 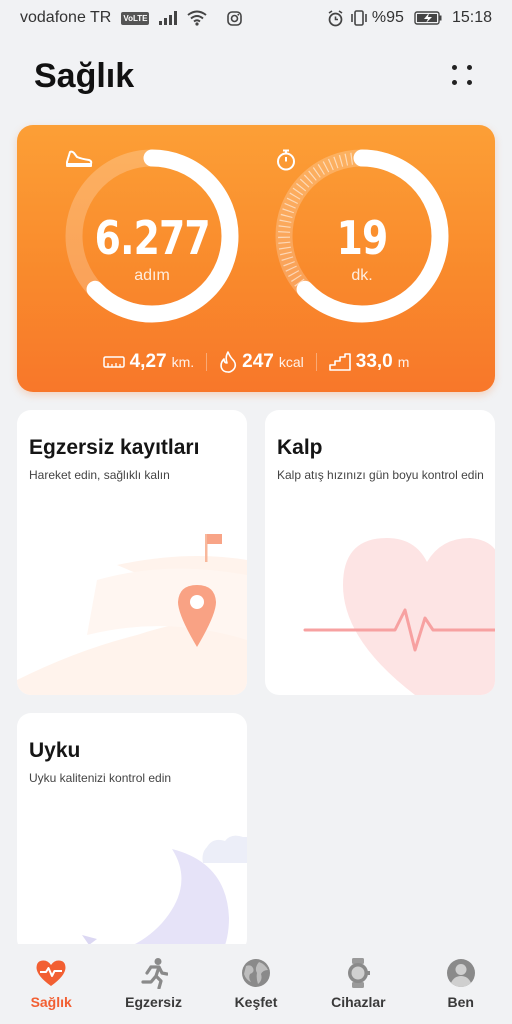 I want to click on battery-percent: %95, so click(x=387, y=17).